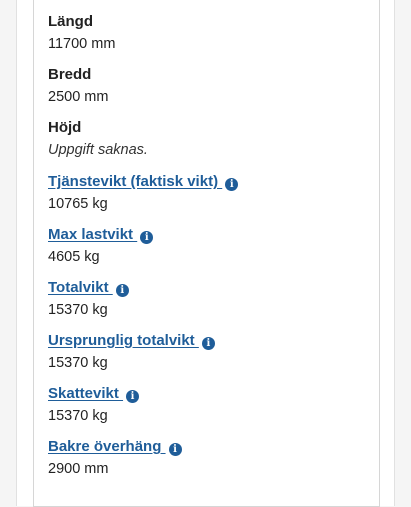 This screenshot has width=411, height=507. I want to click on field-value-original-total-weight: 15370 kg, so click(78, 363).